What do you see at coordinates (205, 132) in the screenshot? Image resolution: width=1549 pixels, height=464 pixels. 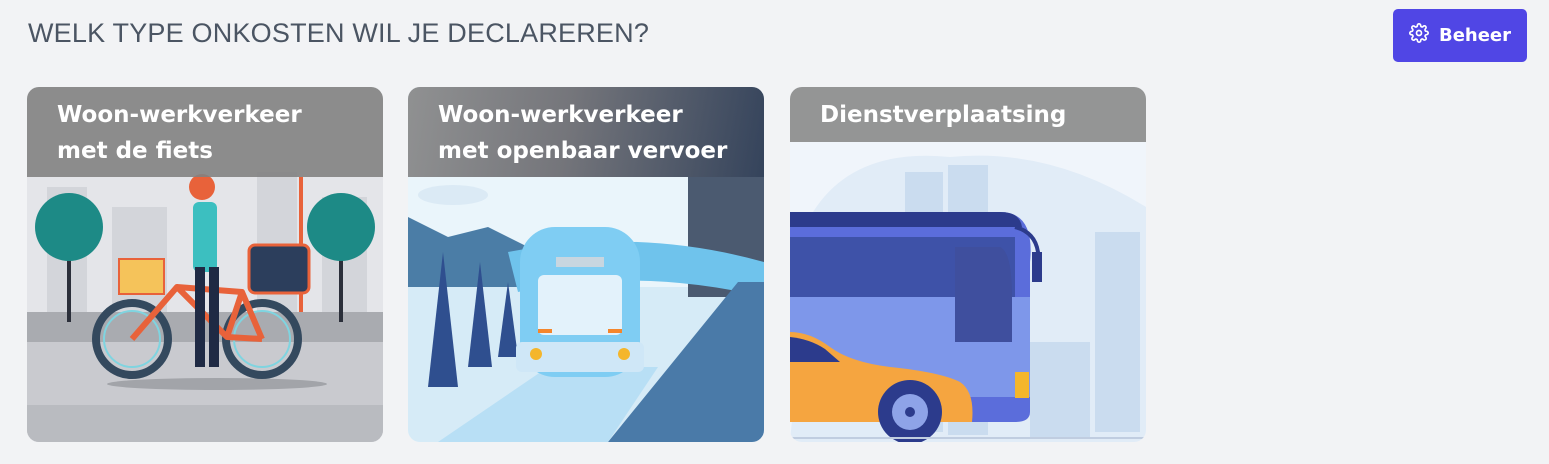 I see `card-title: Woon-werkverkeer met de fiets` at bounding box center [205, 132].